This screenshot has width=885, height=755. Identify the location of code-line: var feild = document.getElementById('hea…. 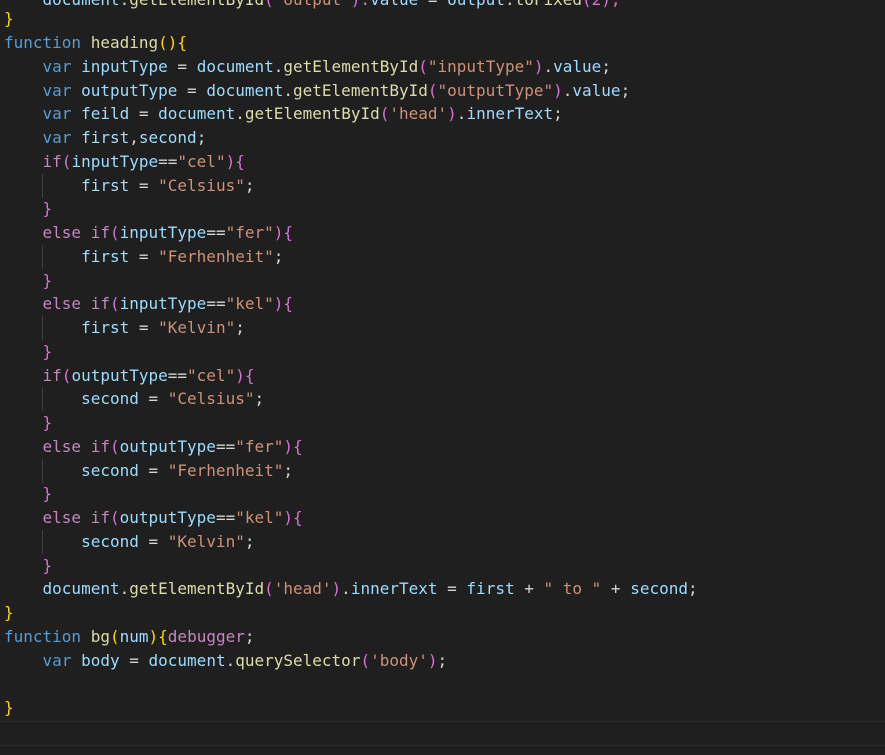
(283, 114).